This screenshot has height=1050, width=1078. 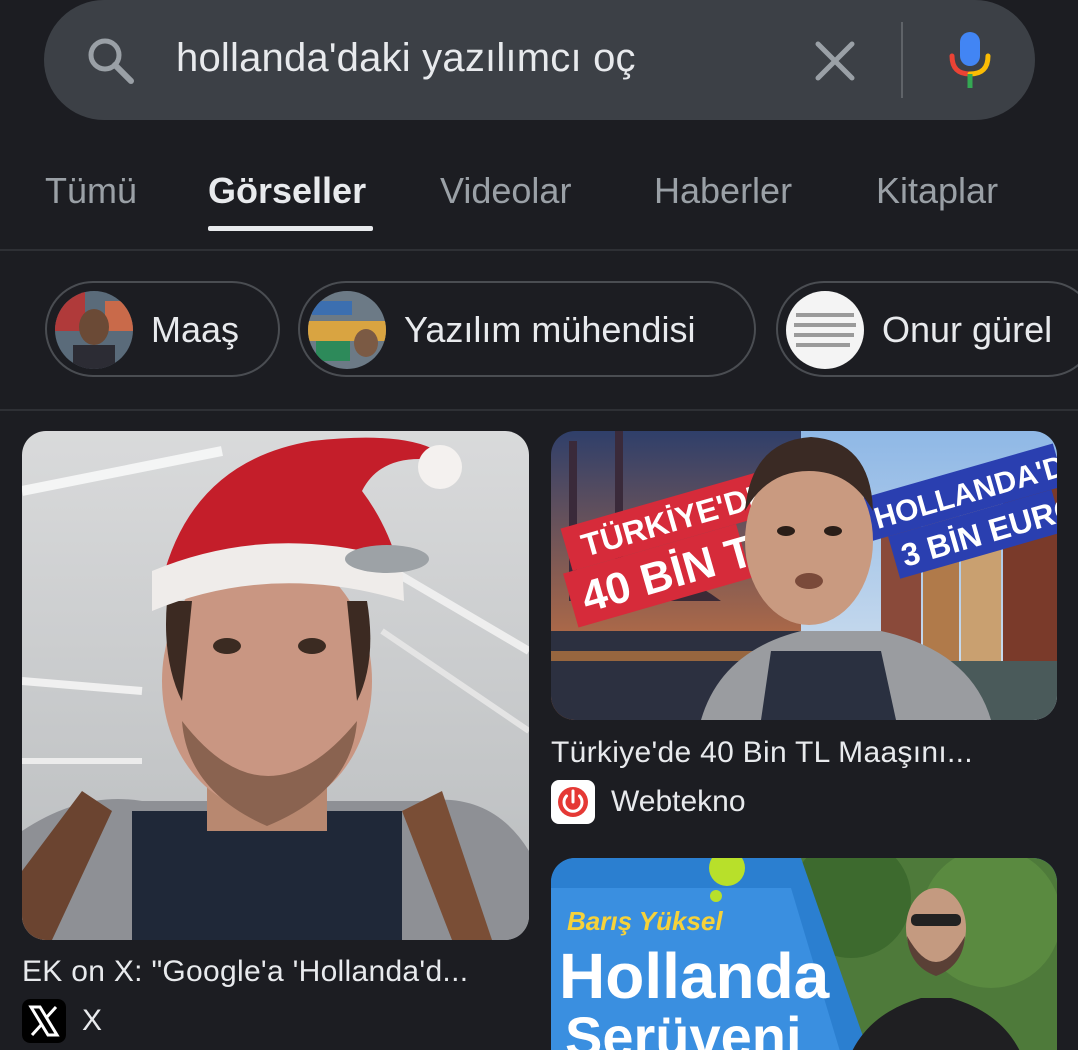 I want to click on chip-label: Yazılım mühendisi, so click(x=550, y=329).